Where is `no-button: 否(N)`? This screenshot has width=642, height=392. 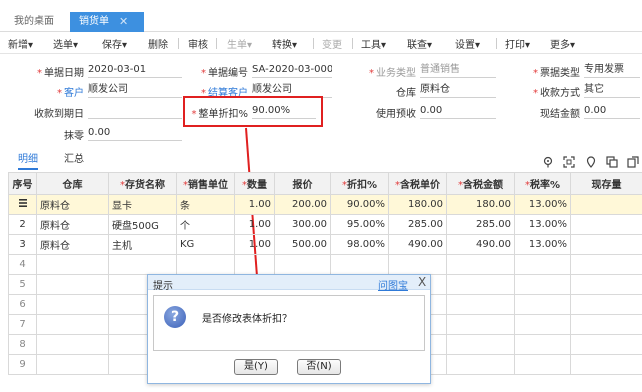
no-button: 否(N) is located at coordinates (319, 367).